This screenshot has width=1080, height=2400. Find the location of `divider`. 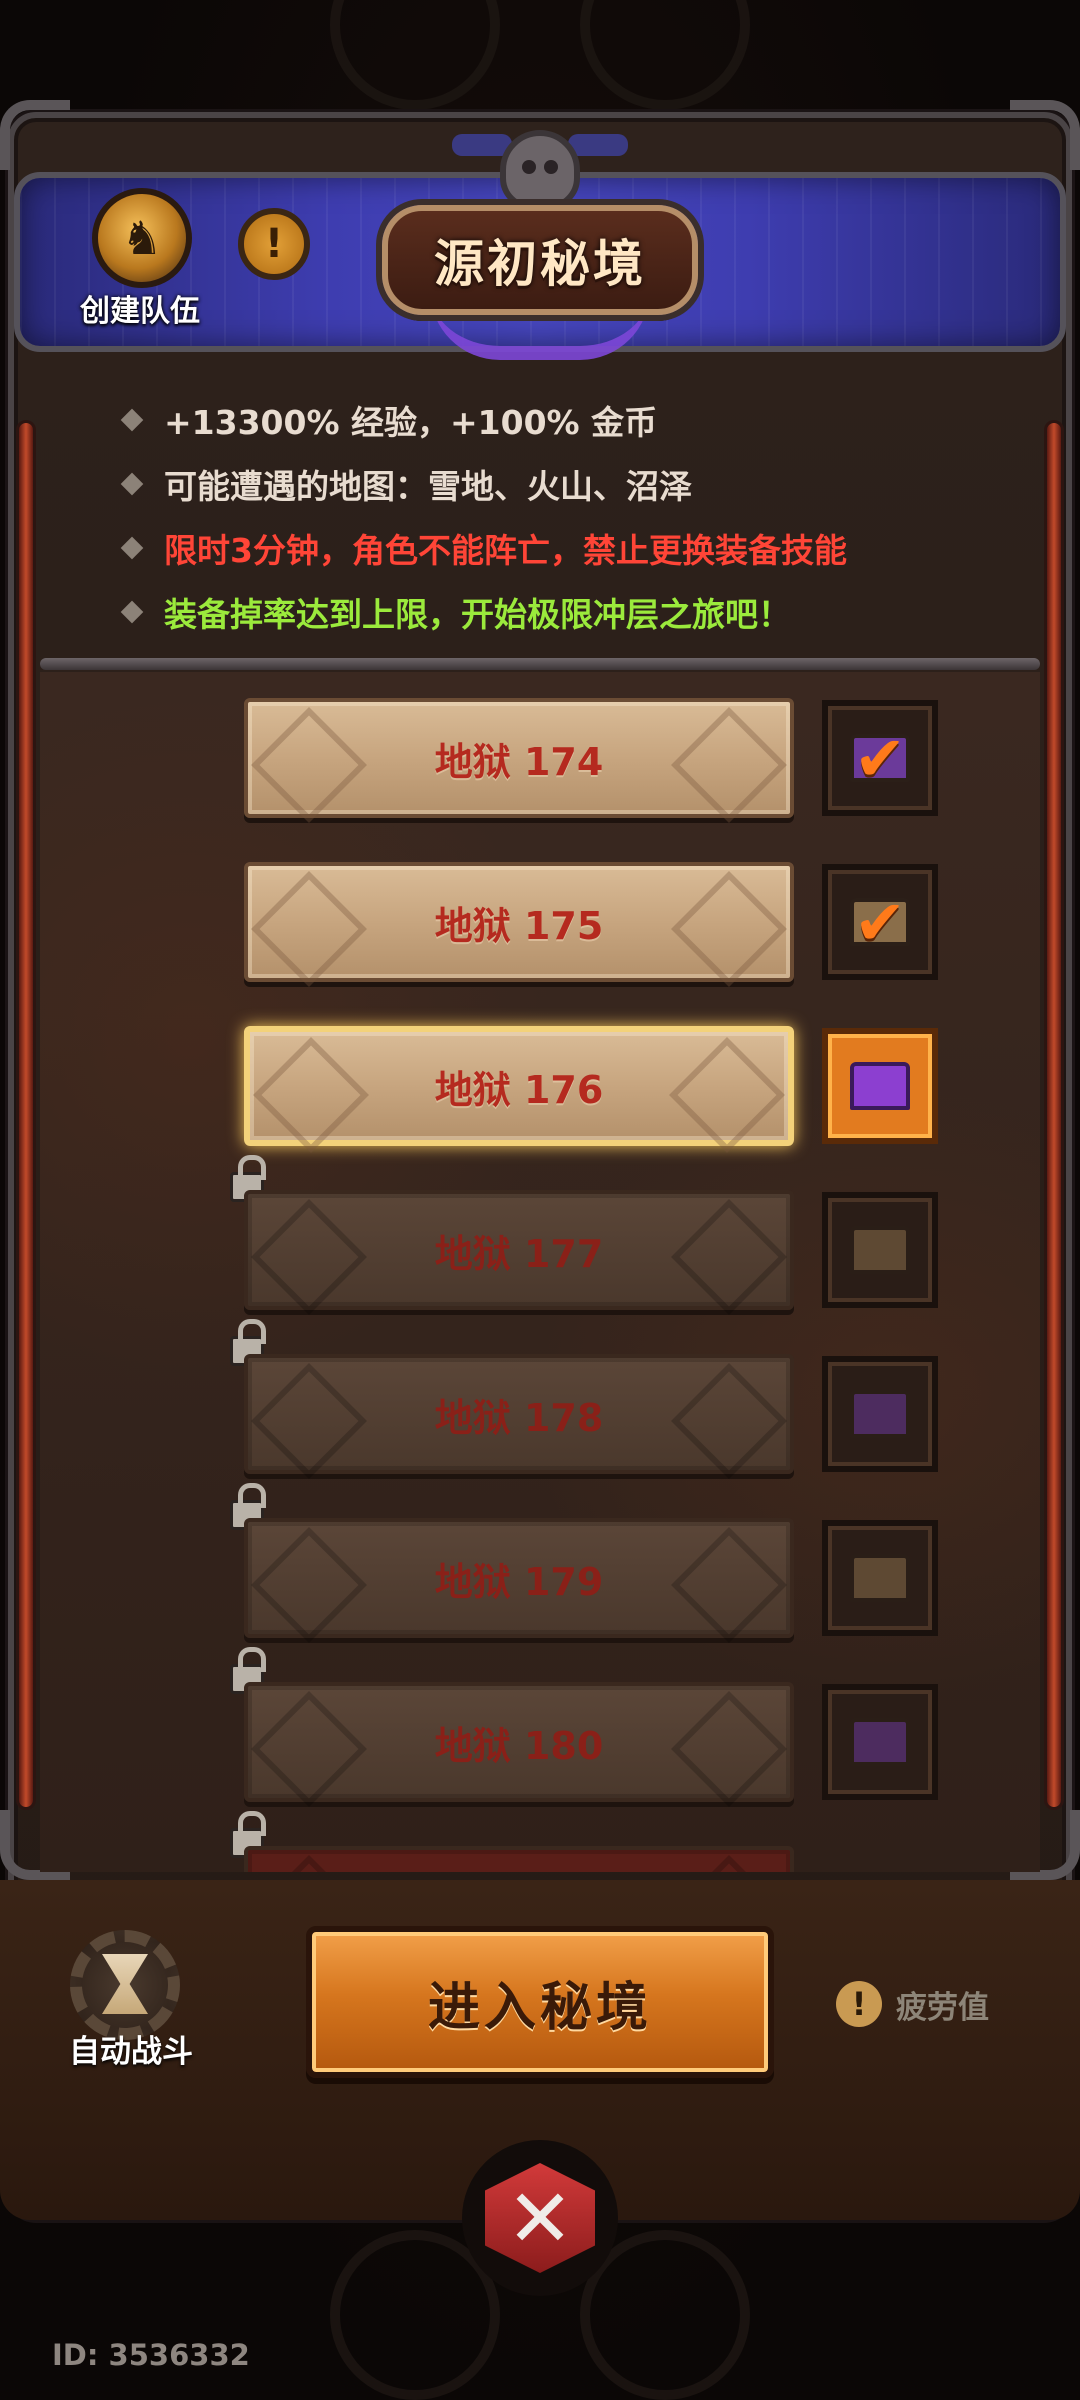

divider is located at coordinates (540, 664).